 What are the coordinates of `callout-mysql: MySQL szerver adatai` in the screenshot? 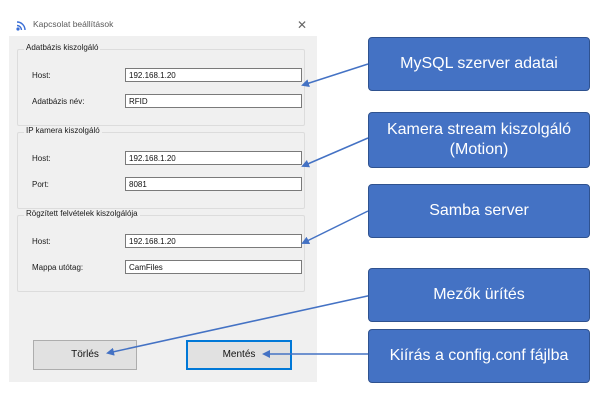 It's located at (479, 64).